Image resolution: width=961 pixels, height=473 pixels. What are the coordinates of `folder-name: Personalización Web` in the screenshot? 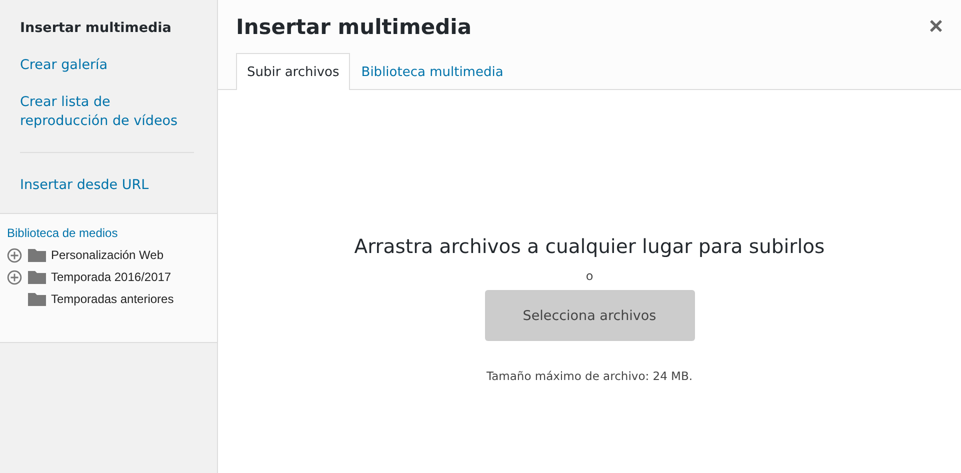 It's located at (107, 255).